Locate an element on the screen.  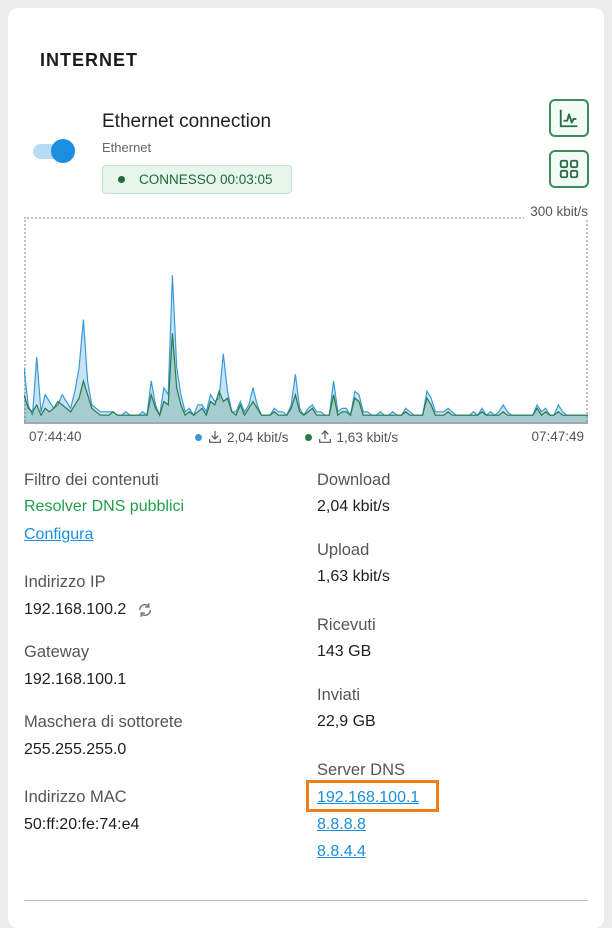
download-value: 2,04 kbit/s is located at coordinates (353, 506).